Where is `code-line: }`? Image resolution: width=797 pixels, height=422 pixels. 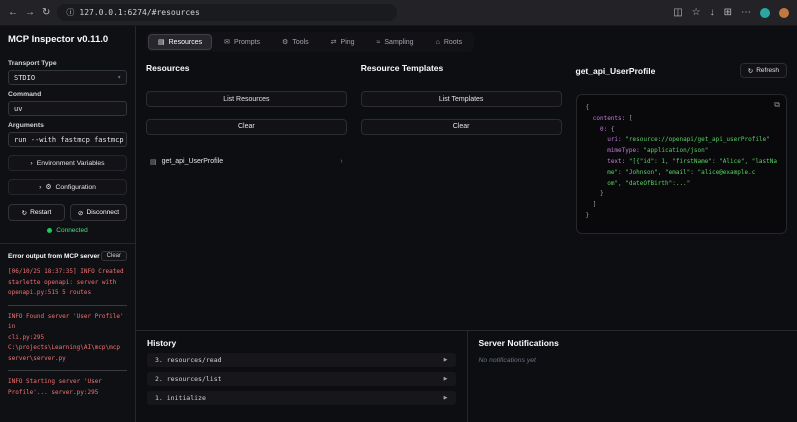
code-line: } is located at coordinates (681, 194).